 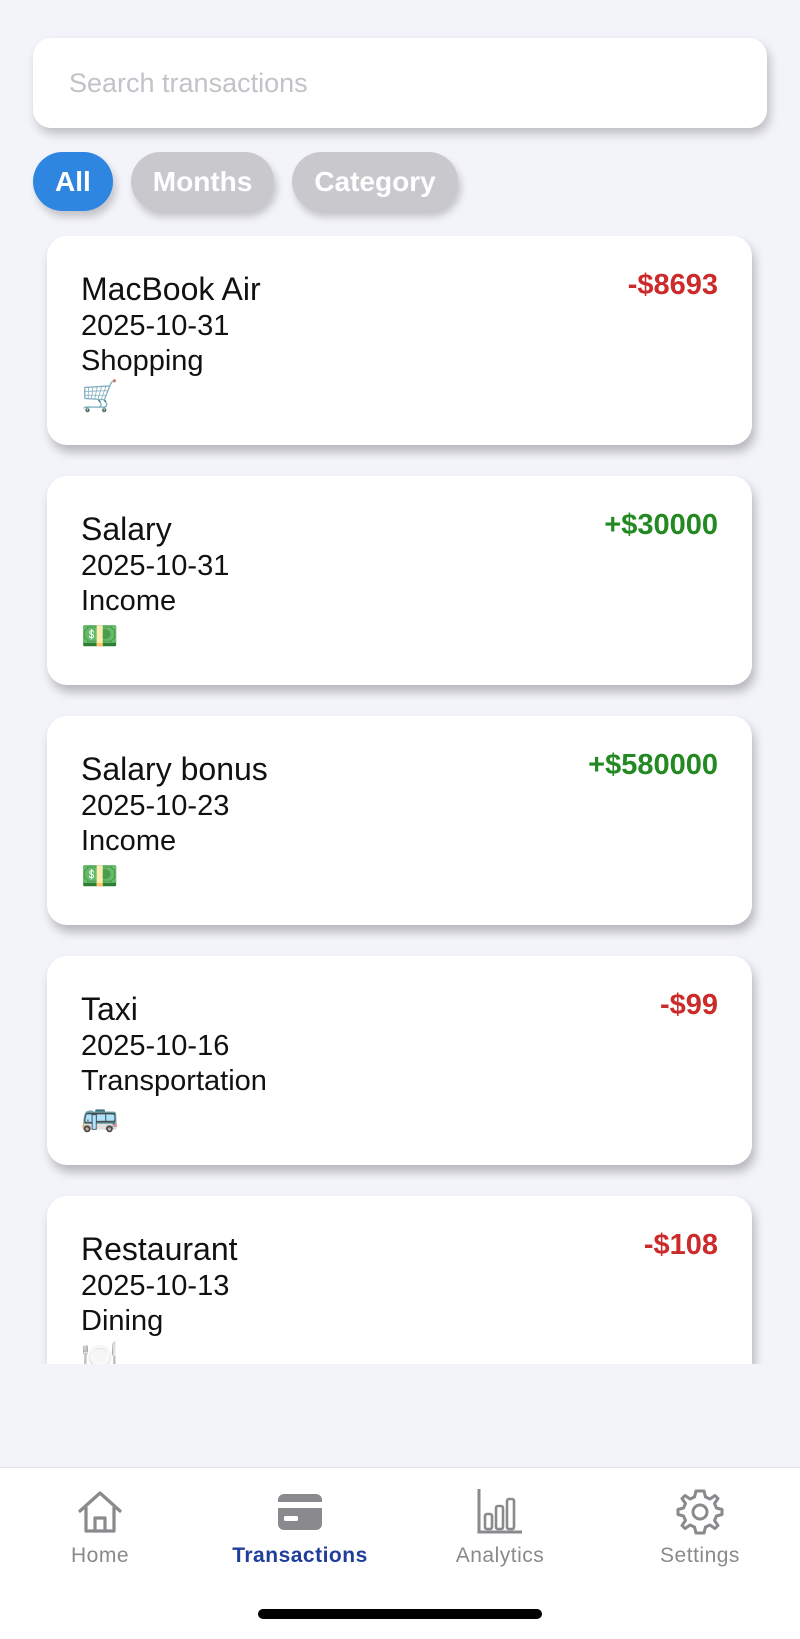 I want to click on transaction-name: Taxi, so click(x=109, y=1009).